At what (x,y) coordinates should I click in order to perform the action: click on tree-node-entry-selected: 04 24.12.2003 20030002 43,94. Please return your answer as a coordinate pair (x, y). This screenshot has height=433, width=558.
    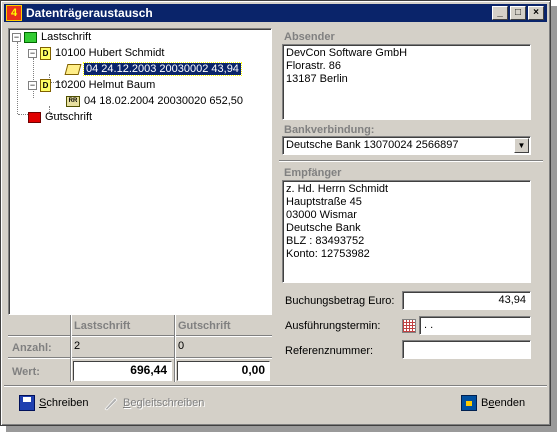
    Looking at the image, I should click on (153, 69).